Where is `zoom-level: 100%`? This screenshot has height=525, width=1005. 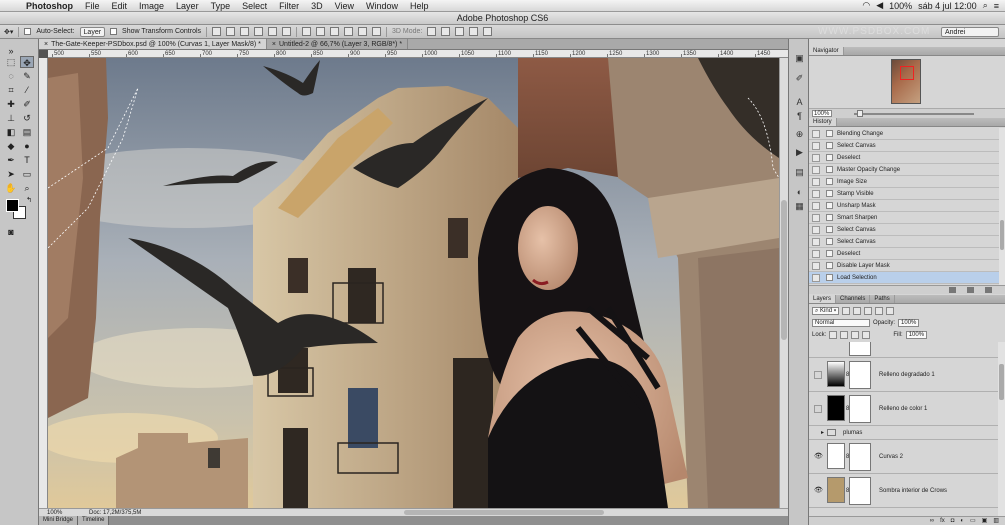 zoom-level: 100% is located at coordinates (54, 512).